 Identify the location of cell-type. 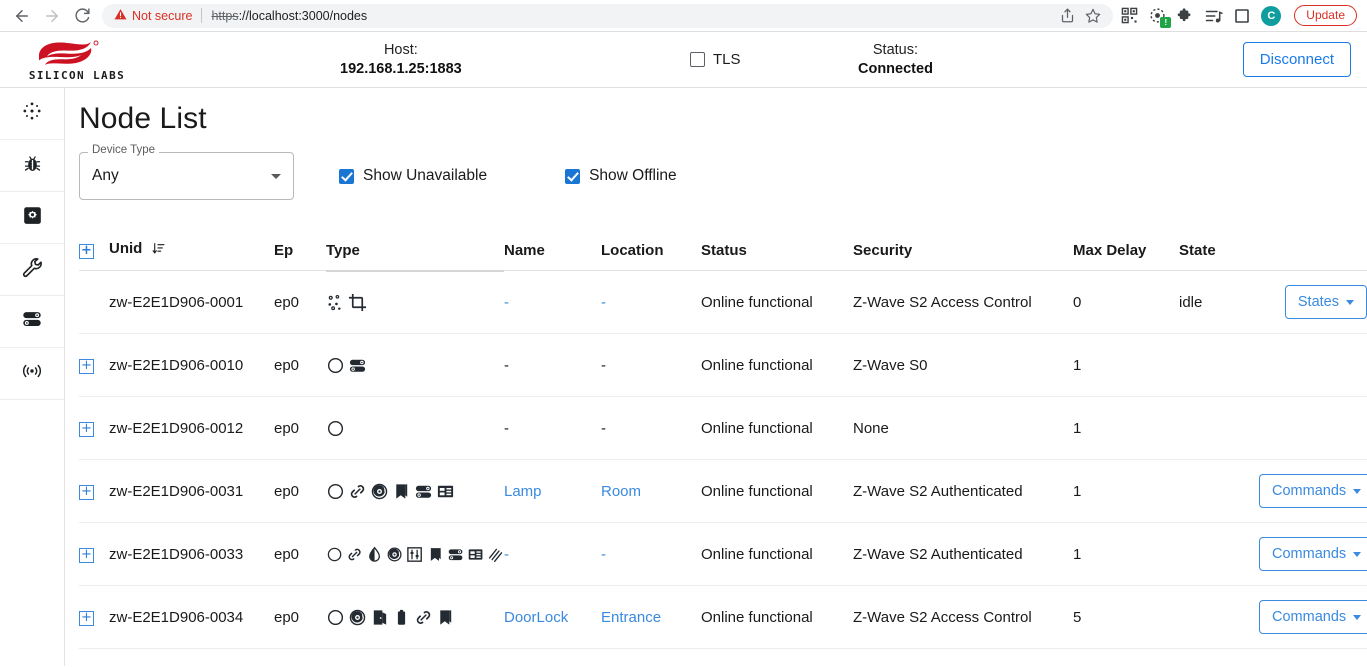
(415, 554).